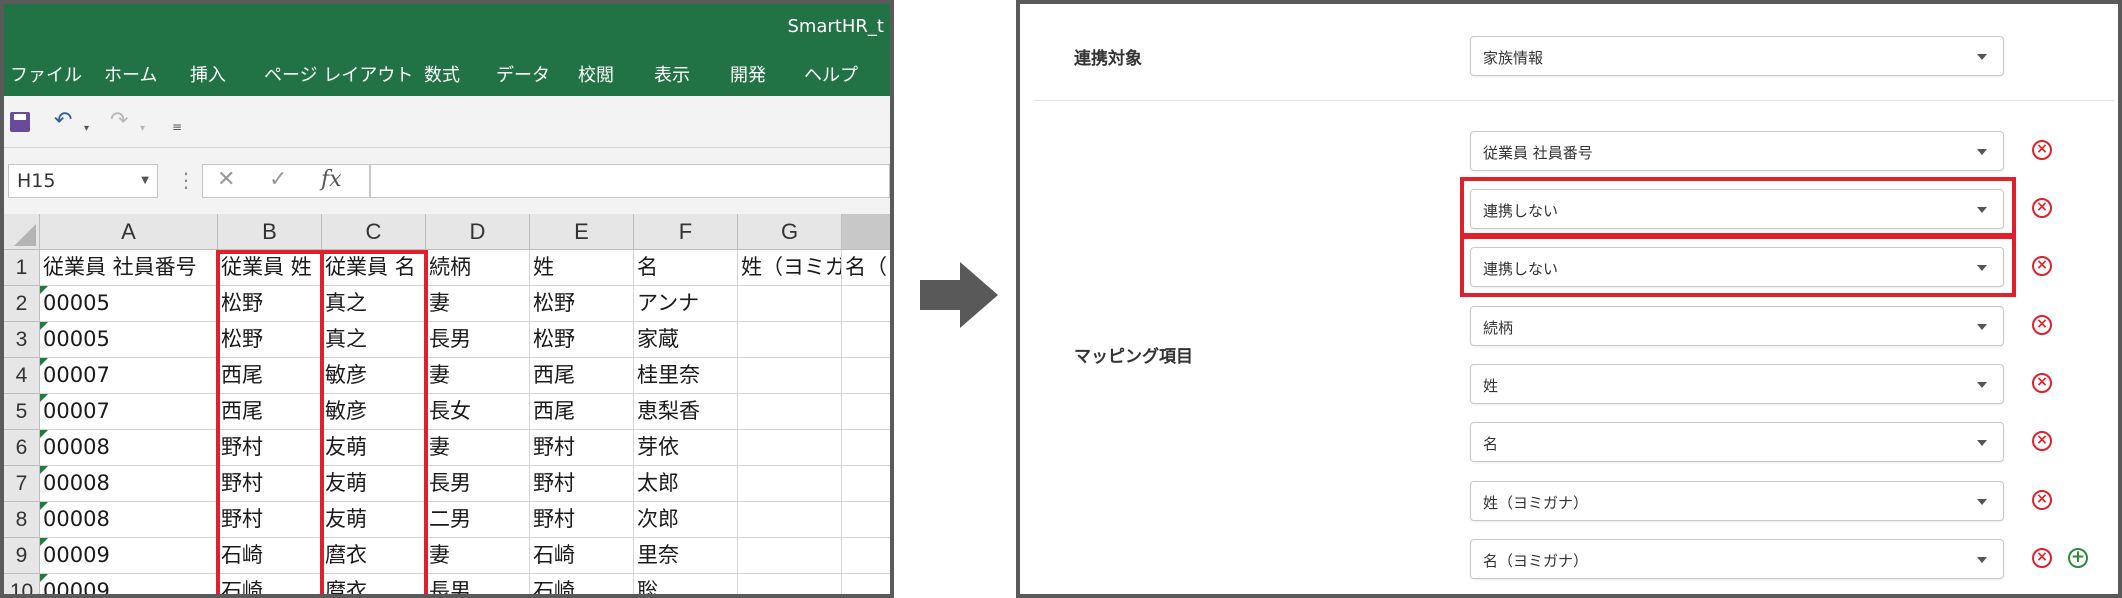 The height and width of the screenshot is (598, 2122). What do you see at coordinates (208, 74) in the screenshot?
I see `ribbon-tab-insert: 挿入` at bounding box center [208, 74].